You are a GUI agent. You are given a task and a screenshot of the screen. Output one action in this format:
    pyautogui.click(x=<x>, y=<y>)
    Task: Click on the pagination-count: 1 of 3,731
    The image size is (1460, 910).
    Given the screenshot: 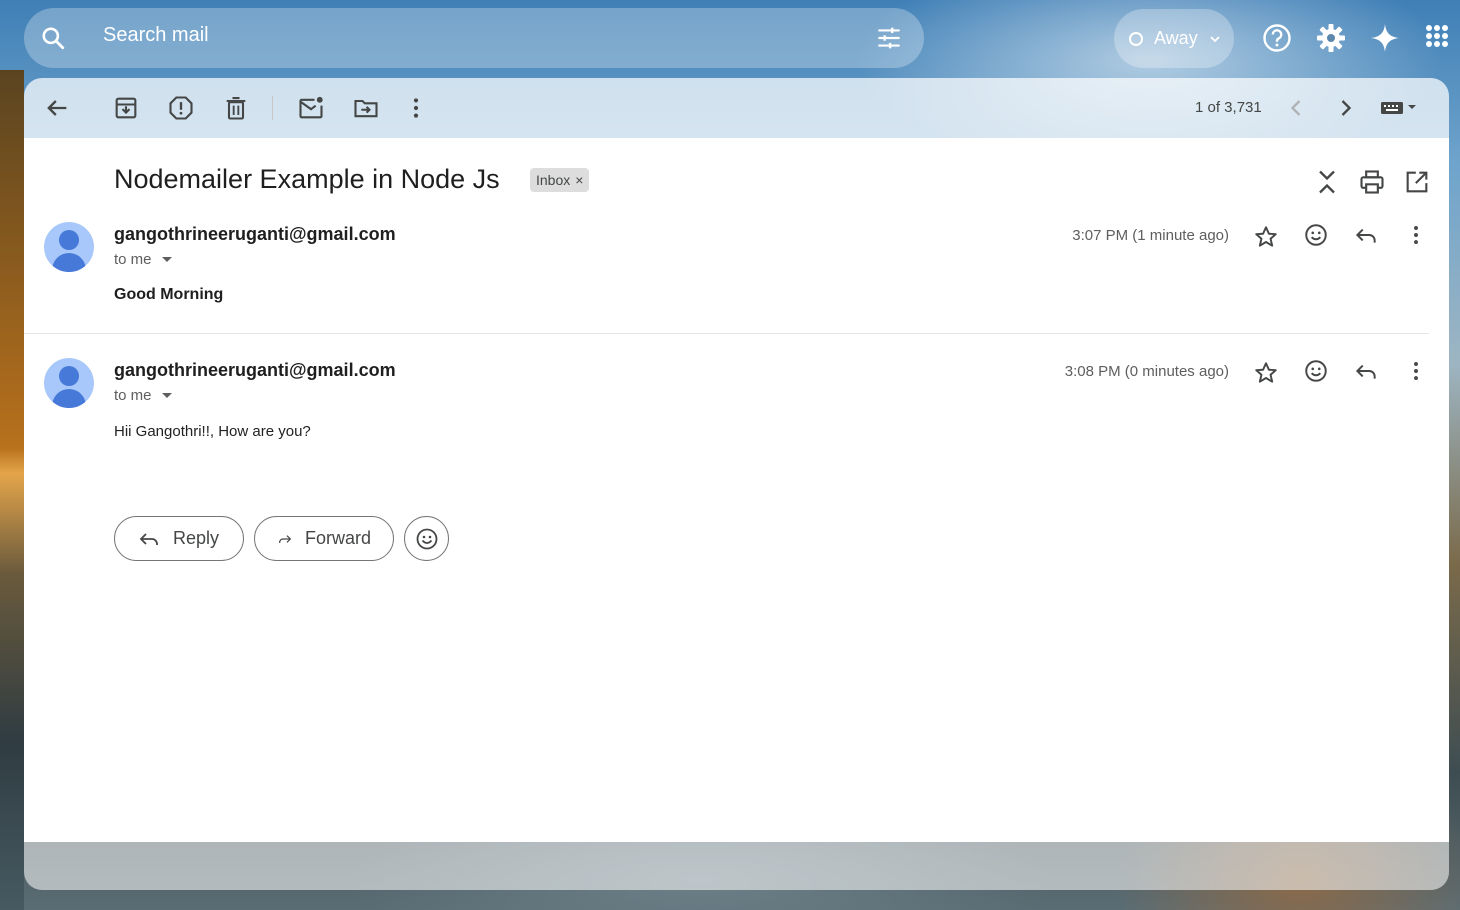 What is the action you would take?
    pyautogui.click(x=1228, y=107)
    